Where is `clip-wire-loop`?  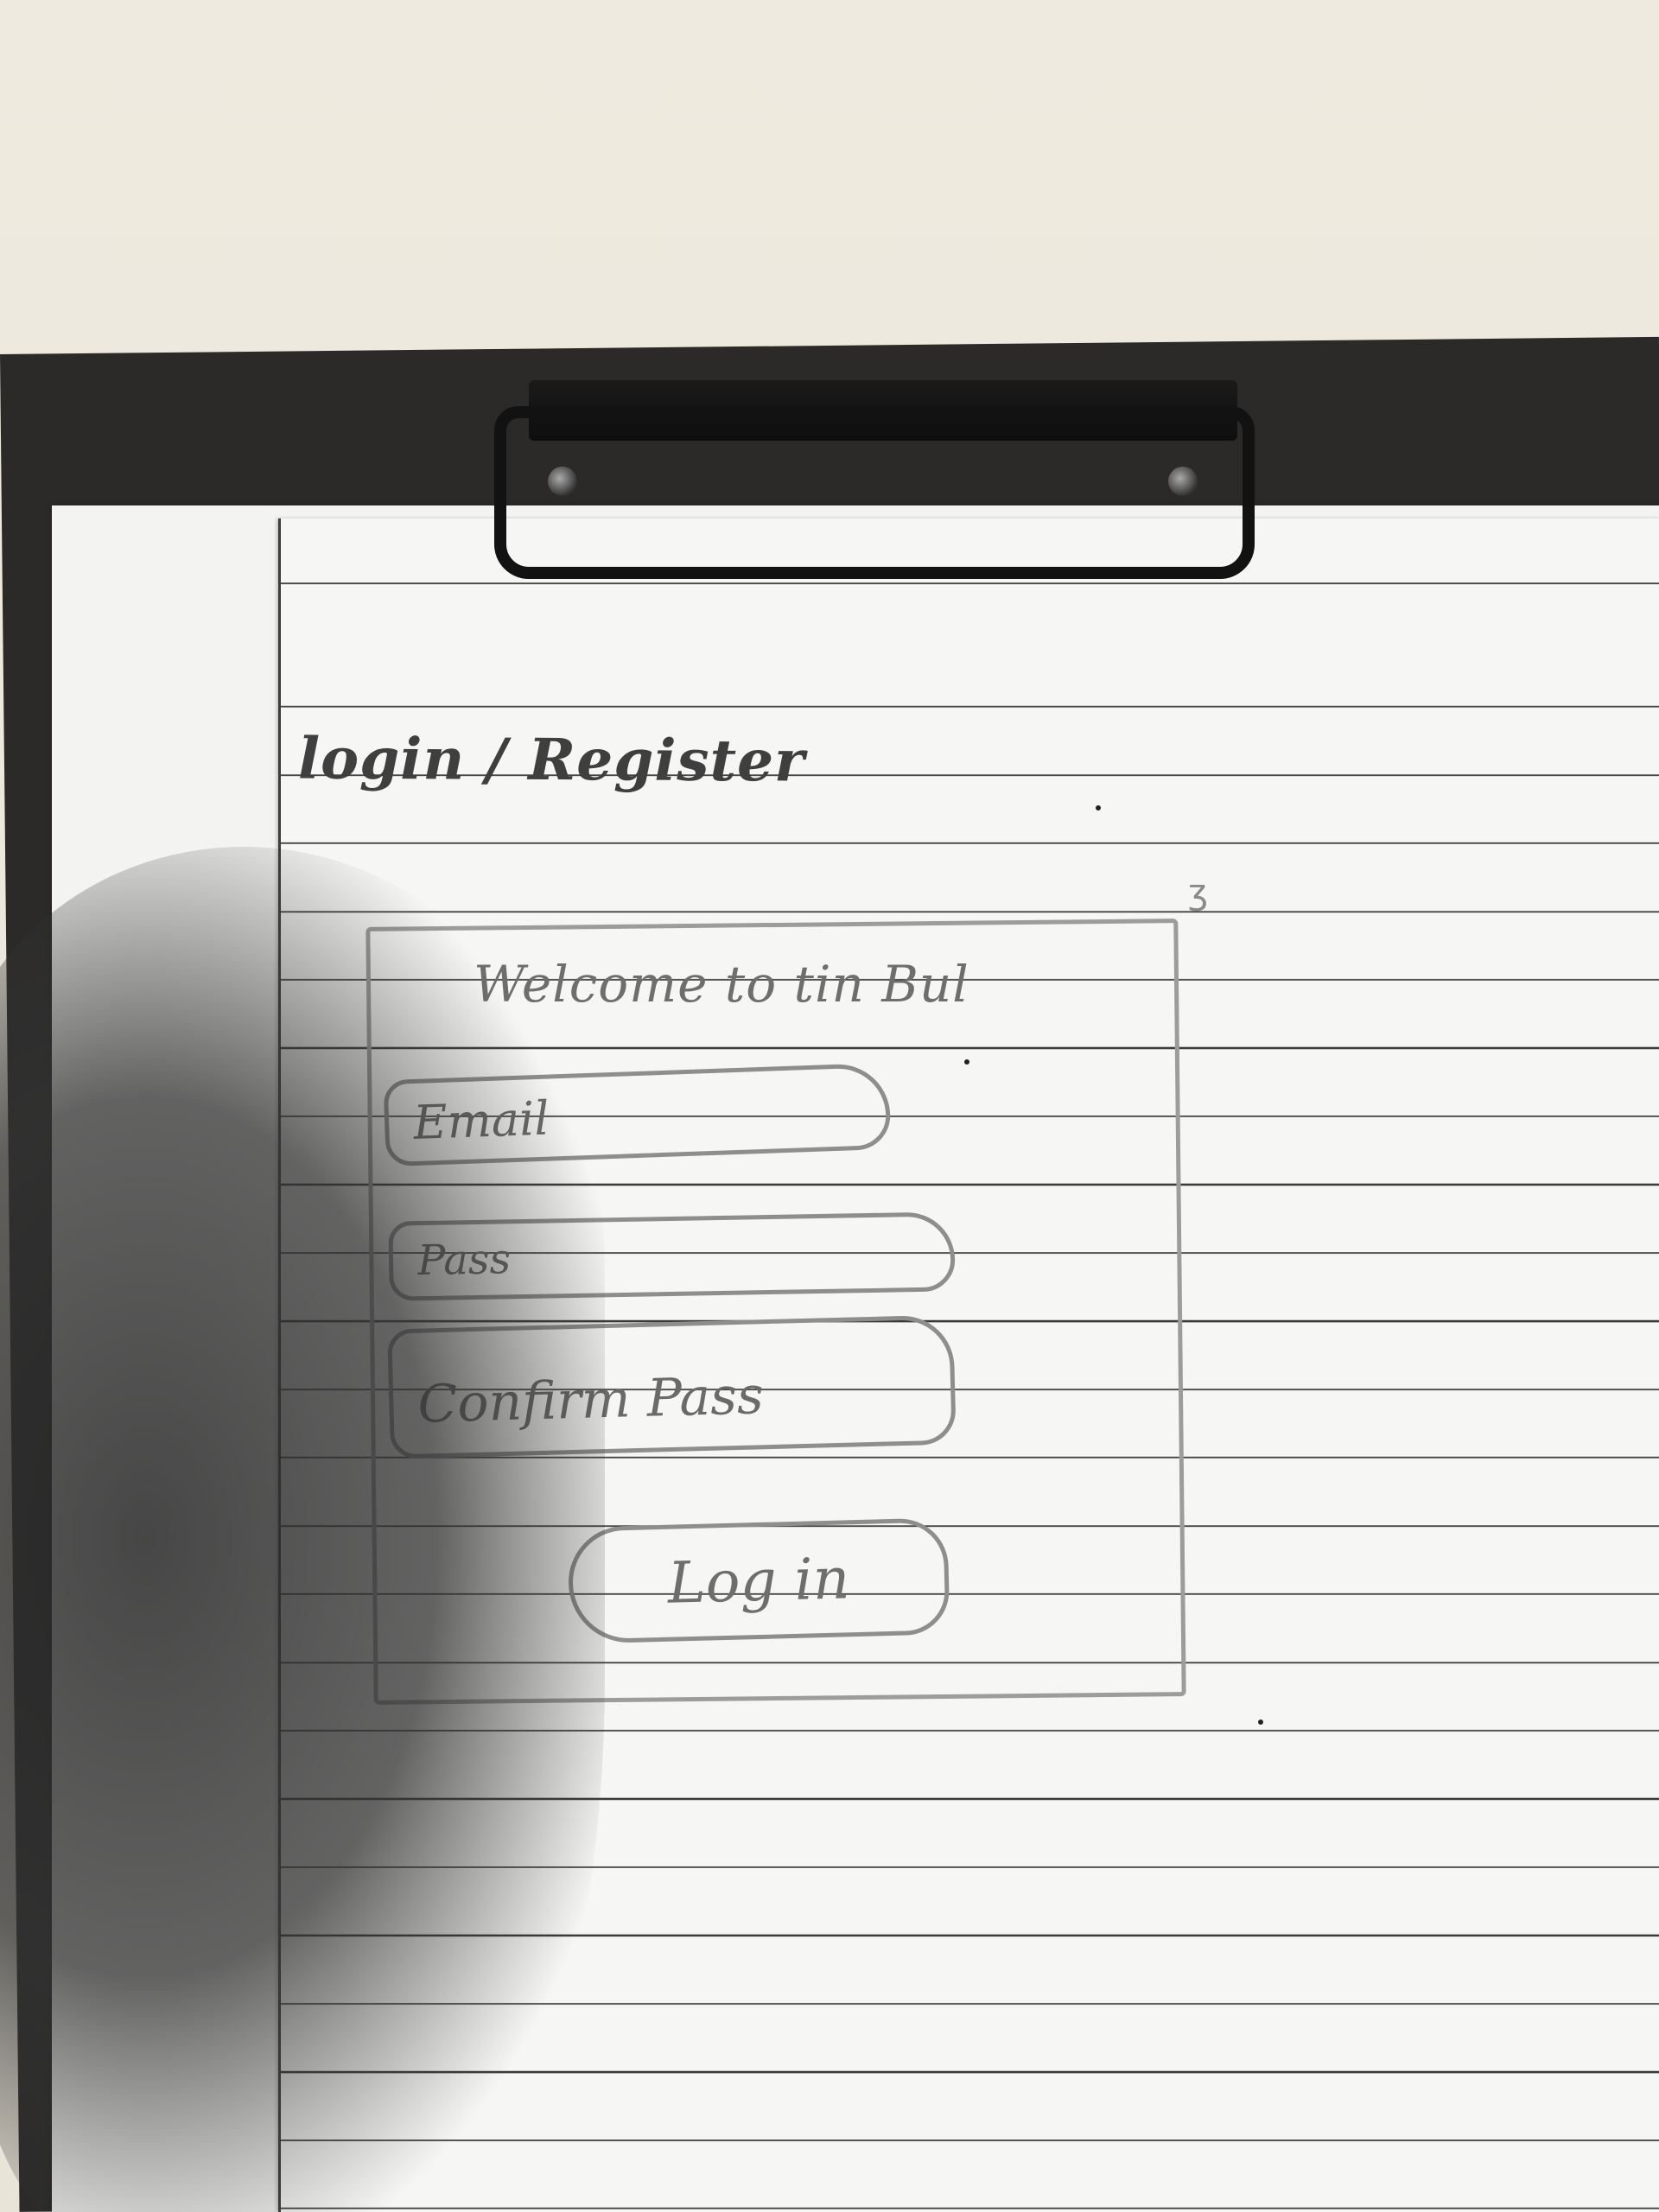 clip-wire-loop is located at coordinates (874, 492).